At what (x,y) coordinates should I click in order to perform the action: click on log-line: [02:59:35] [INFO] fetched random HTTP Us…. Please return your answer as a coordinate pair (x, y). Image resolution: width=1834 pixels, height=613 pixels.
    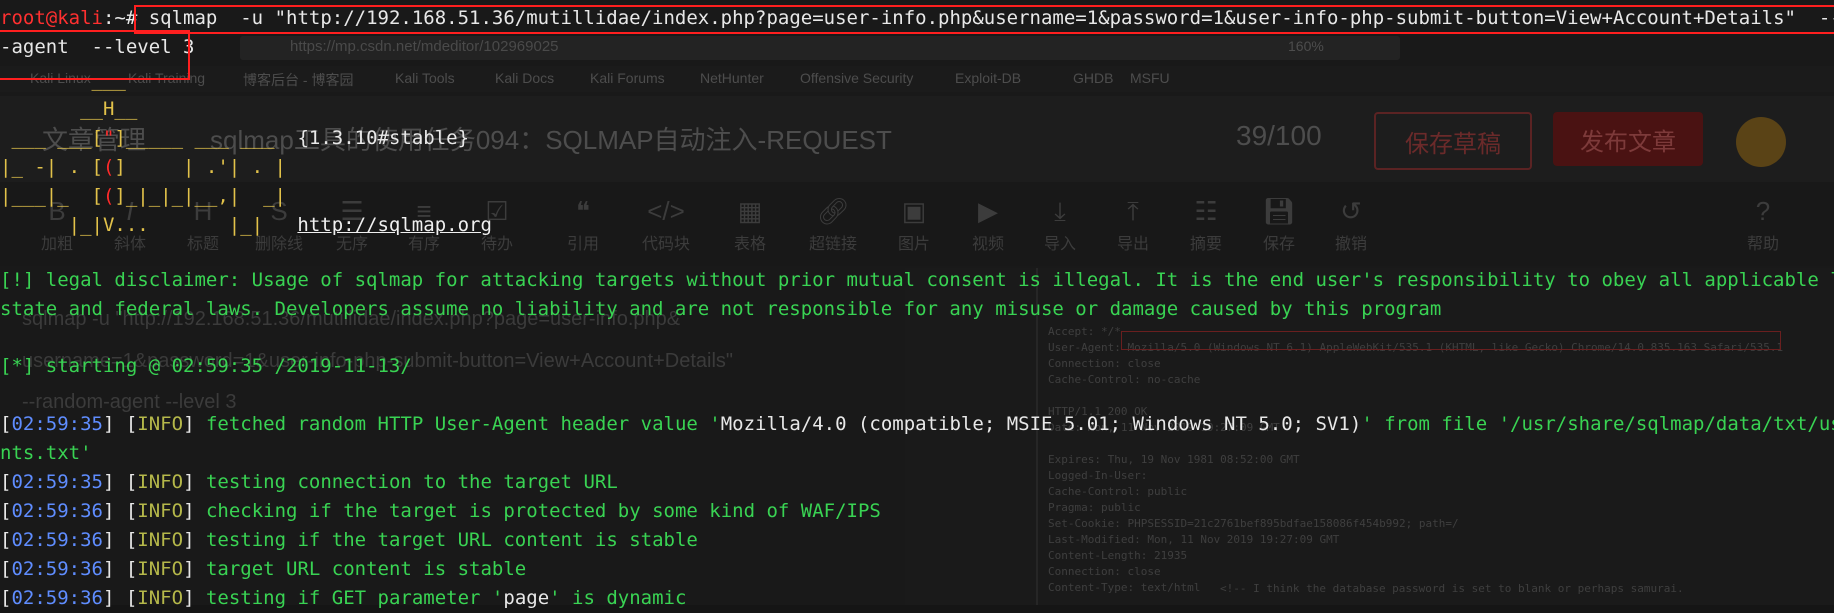
    Looking at the image, I should click on (917, 424).